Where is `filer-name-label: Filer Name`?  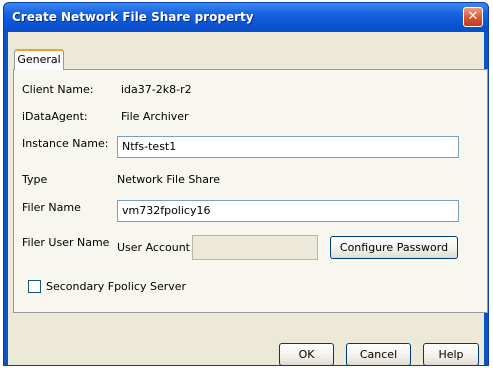 filer-name-label: Filer Name is located at coordinates (51, 207).